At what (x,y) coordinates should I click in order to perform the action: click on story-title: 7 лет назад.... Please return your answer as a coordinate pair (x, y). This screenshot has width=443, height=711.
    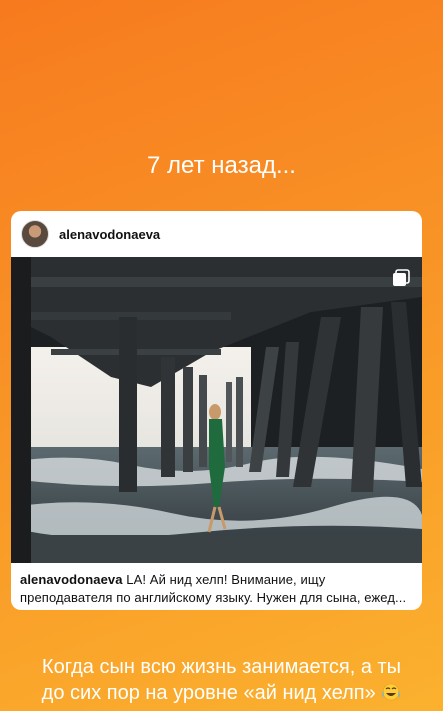
    Looking at the image, I should click on (221, 165).